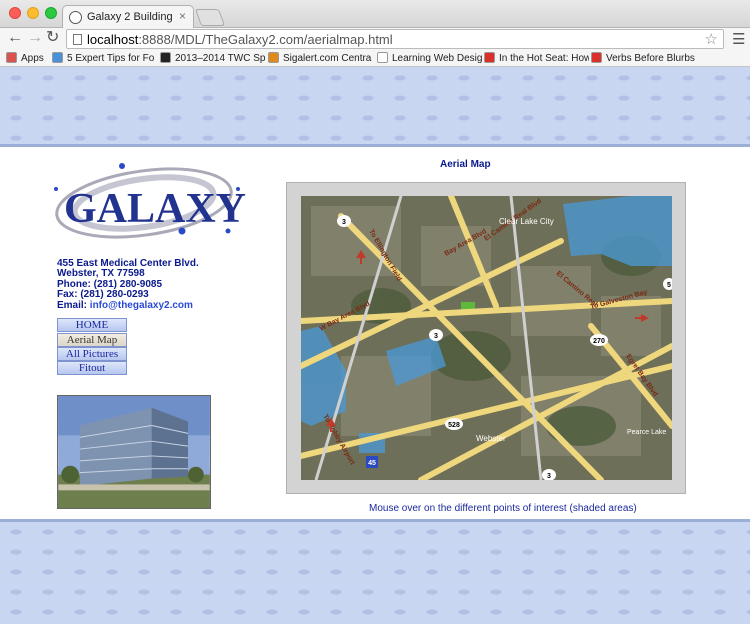 Image resolution: width=750 pixels, height=624 pixels. What do you see at coordinates (344, 222) in the screenshot?
I see `highway-shield-3: 3` at bounding box center [344, 222].